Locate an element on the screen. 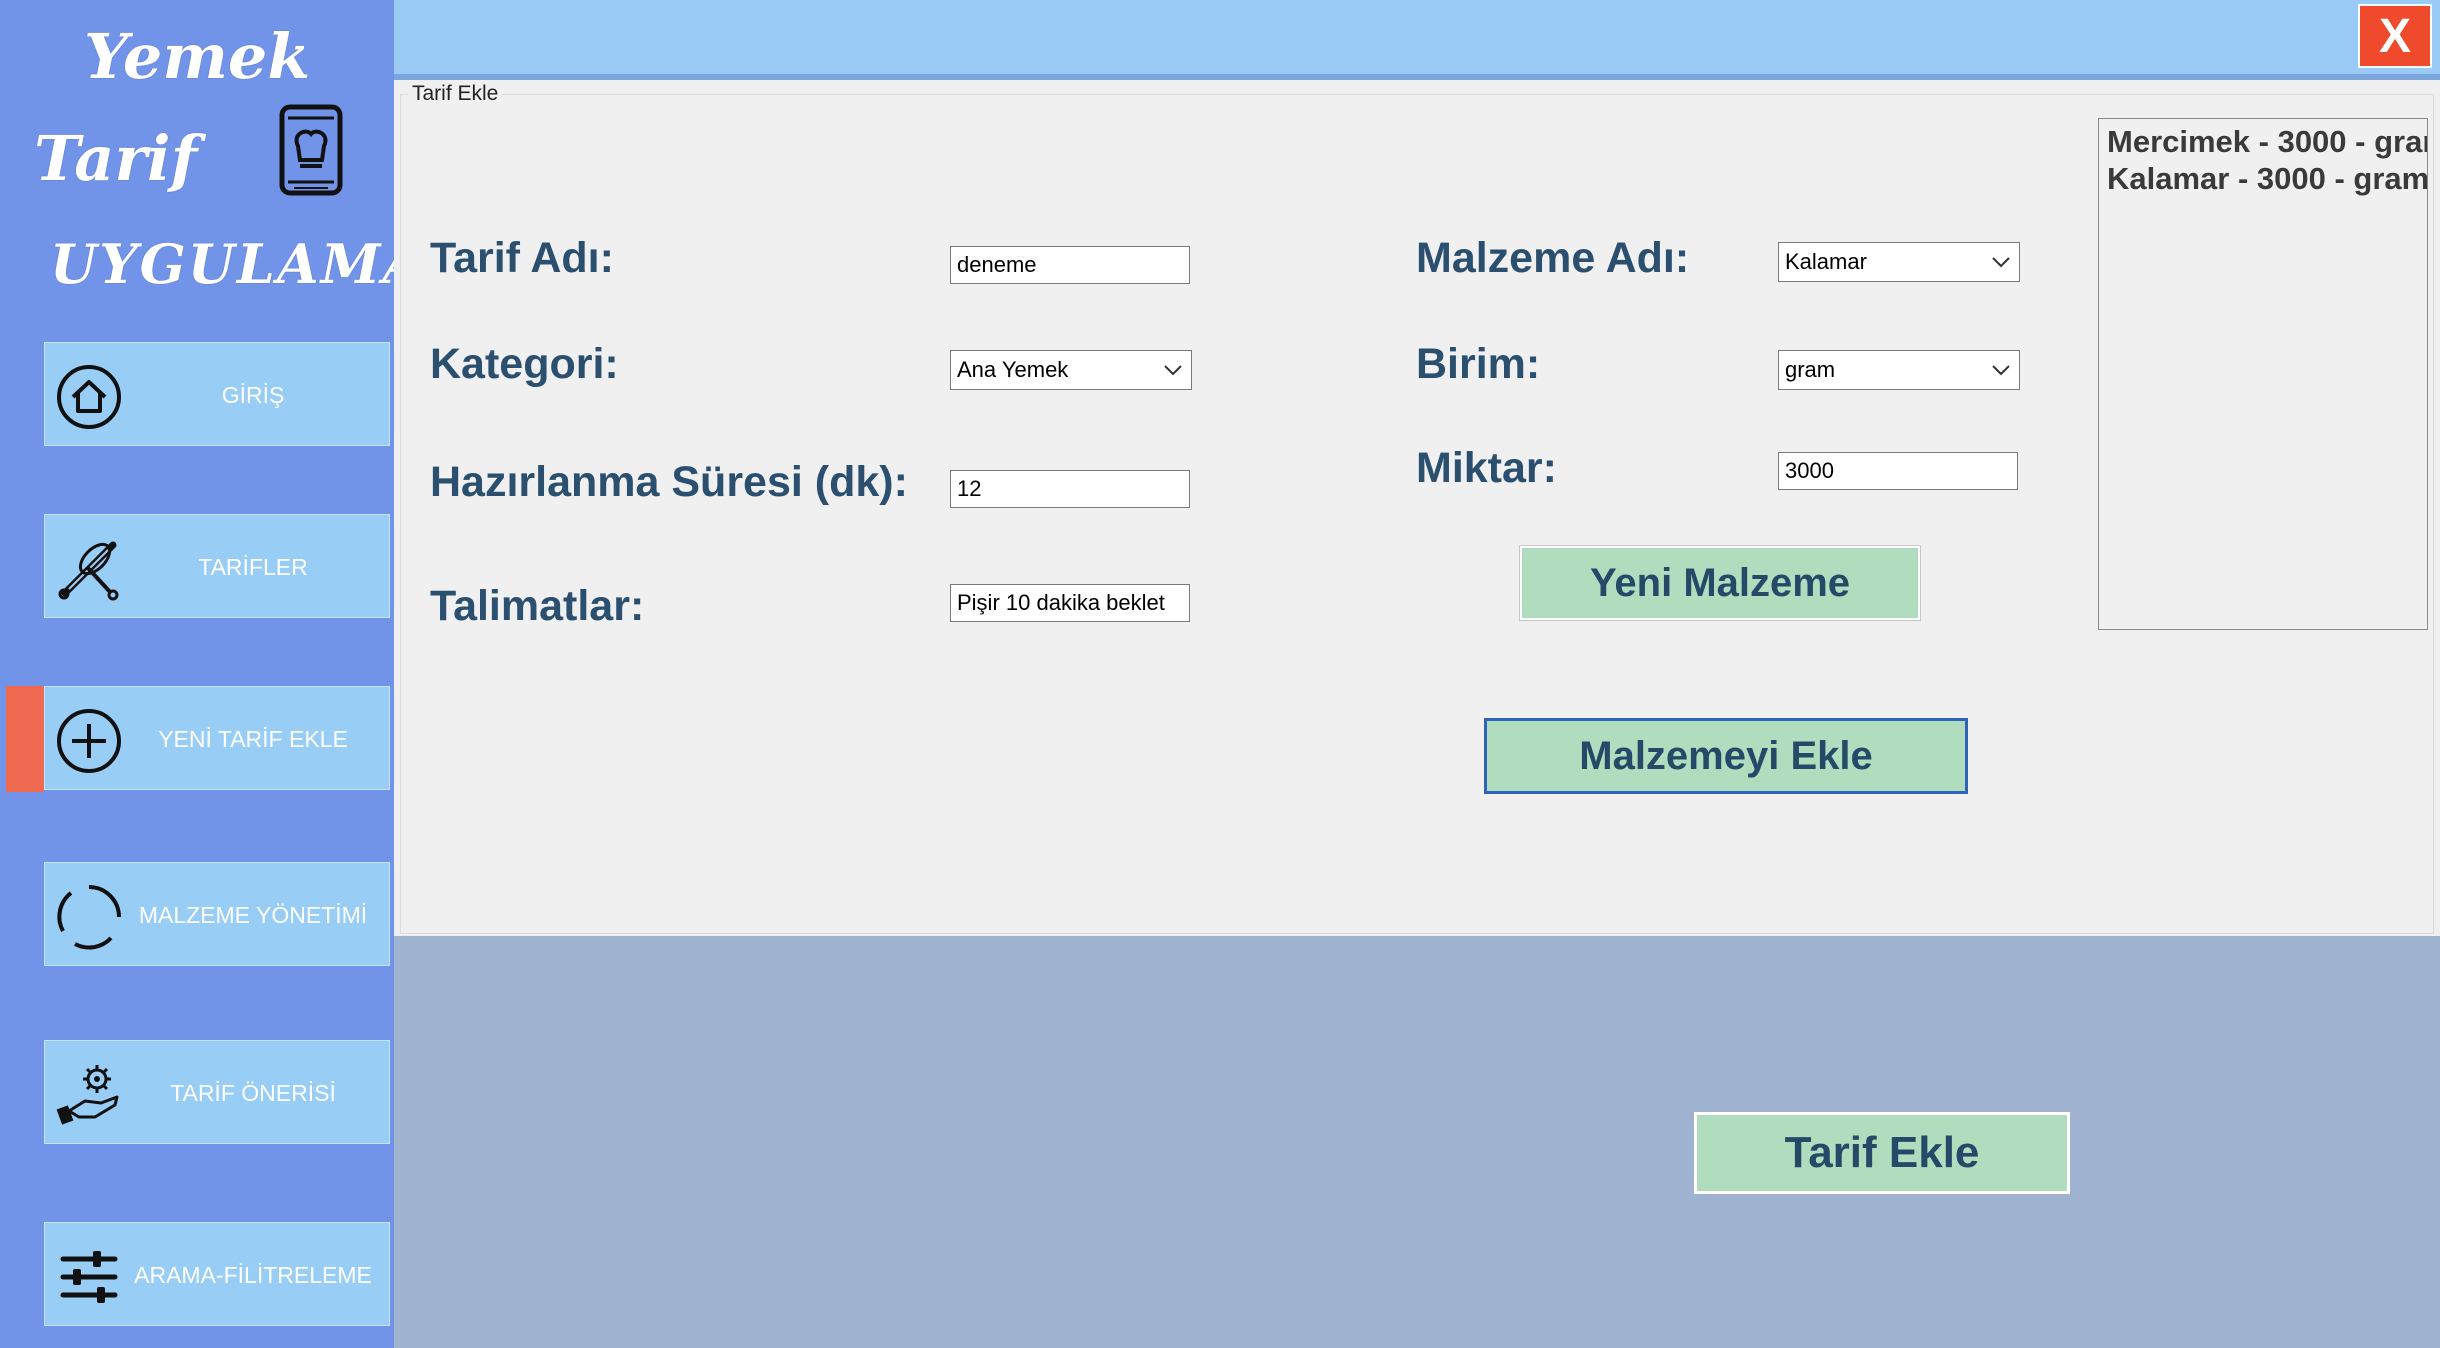  app-logo-word-2: Tarif is located at coordinates (116, 158).